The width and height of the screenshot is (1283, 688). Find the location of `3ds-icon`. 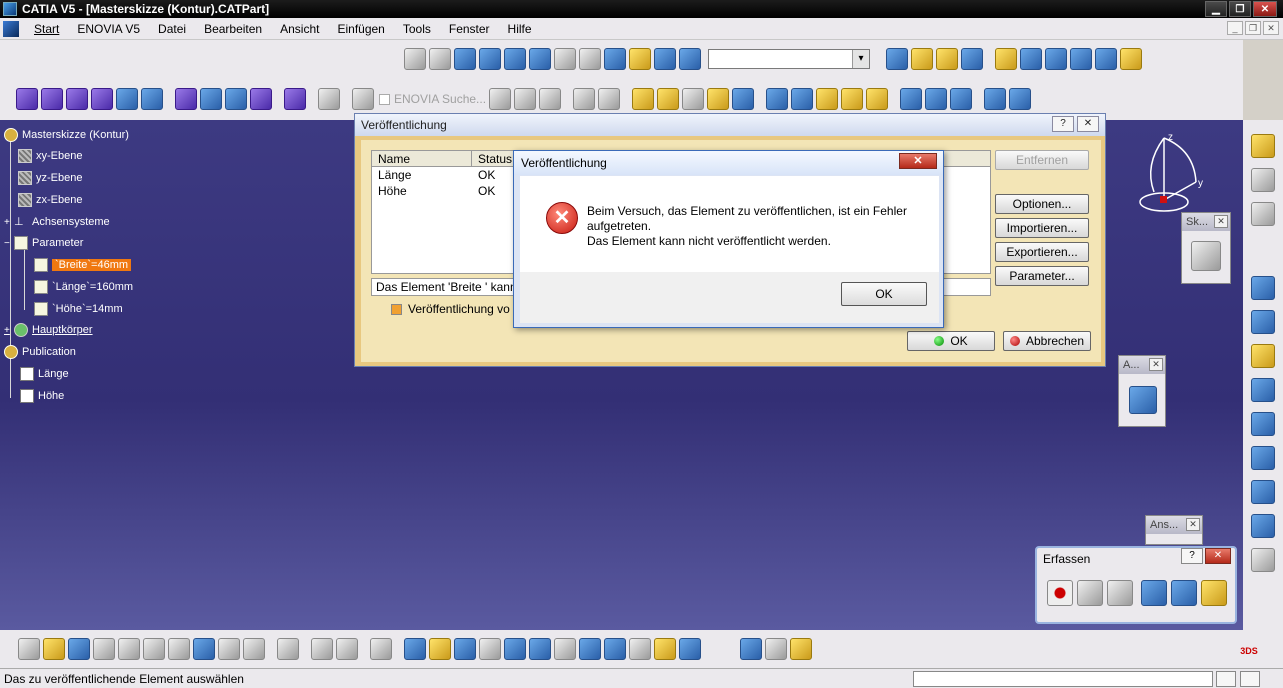

3ds-icon is located at coordinates (329, 99).